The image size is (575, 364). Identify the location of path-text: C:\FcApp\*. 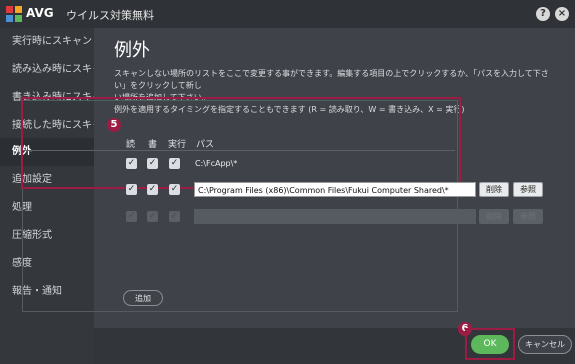
(216, 163).